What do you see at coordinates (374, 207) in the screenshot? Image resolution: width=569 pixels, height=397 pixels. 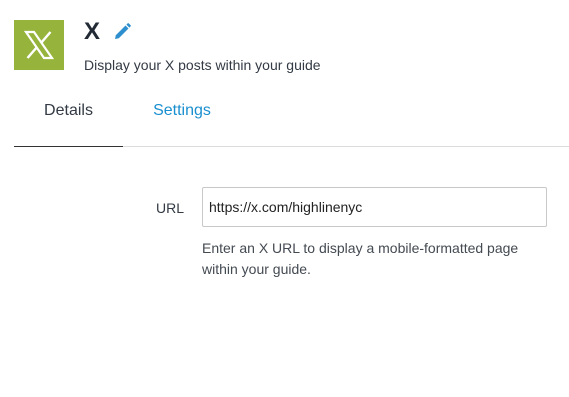 I see `url-input` at bounding box center [374, 207].